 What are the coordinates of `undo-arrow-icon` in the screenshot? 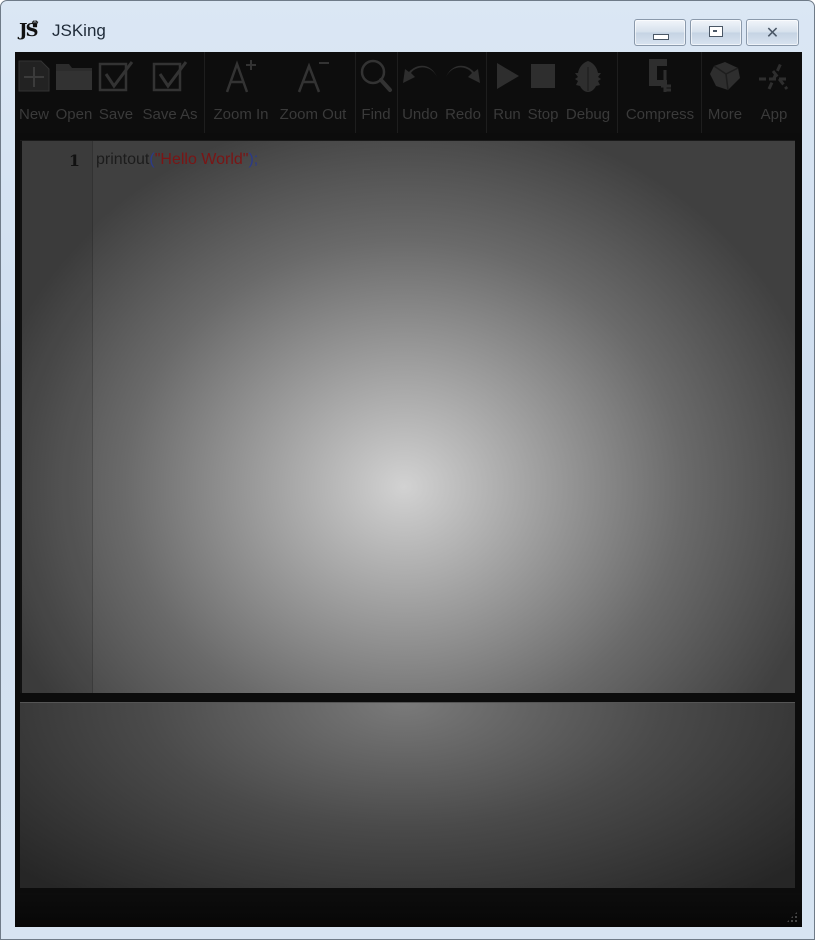 It's located at (420, 76).